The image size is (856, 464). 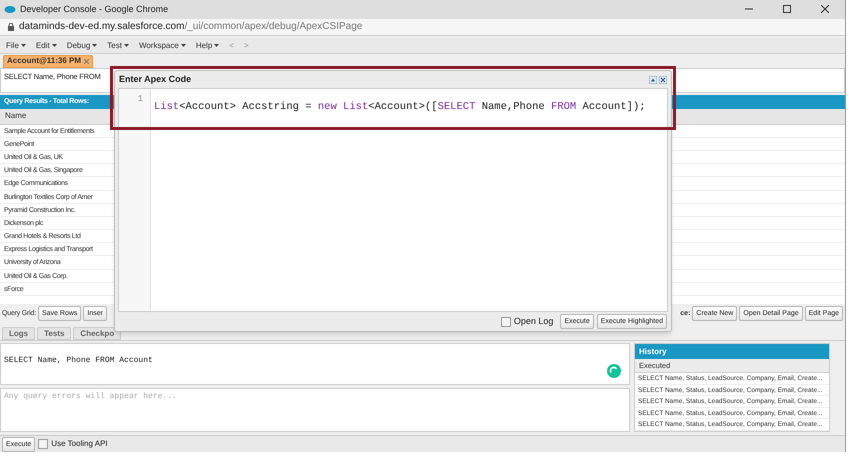 I want to click on collapse-icon, so click(x=653, y=80).